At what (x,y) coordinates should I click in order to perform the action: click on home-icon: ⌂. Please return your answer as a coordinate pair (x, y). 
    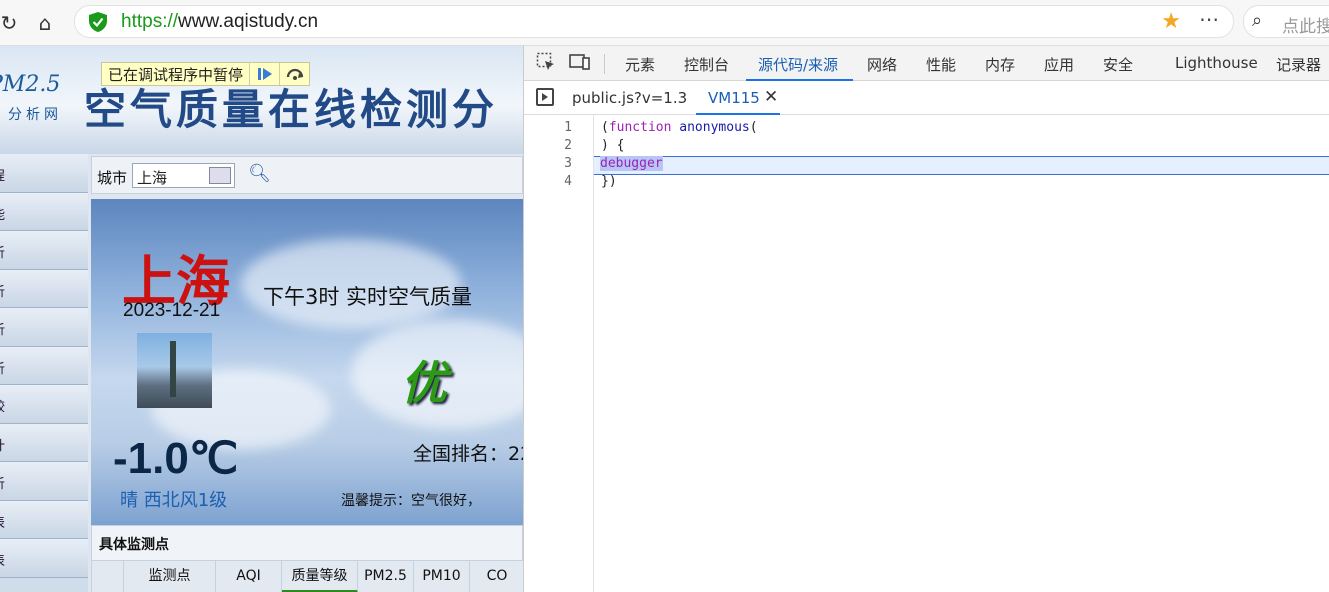
    Looking at the image, I should click on (45, 23).